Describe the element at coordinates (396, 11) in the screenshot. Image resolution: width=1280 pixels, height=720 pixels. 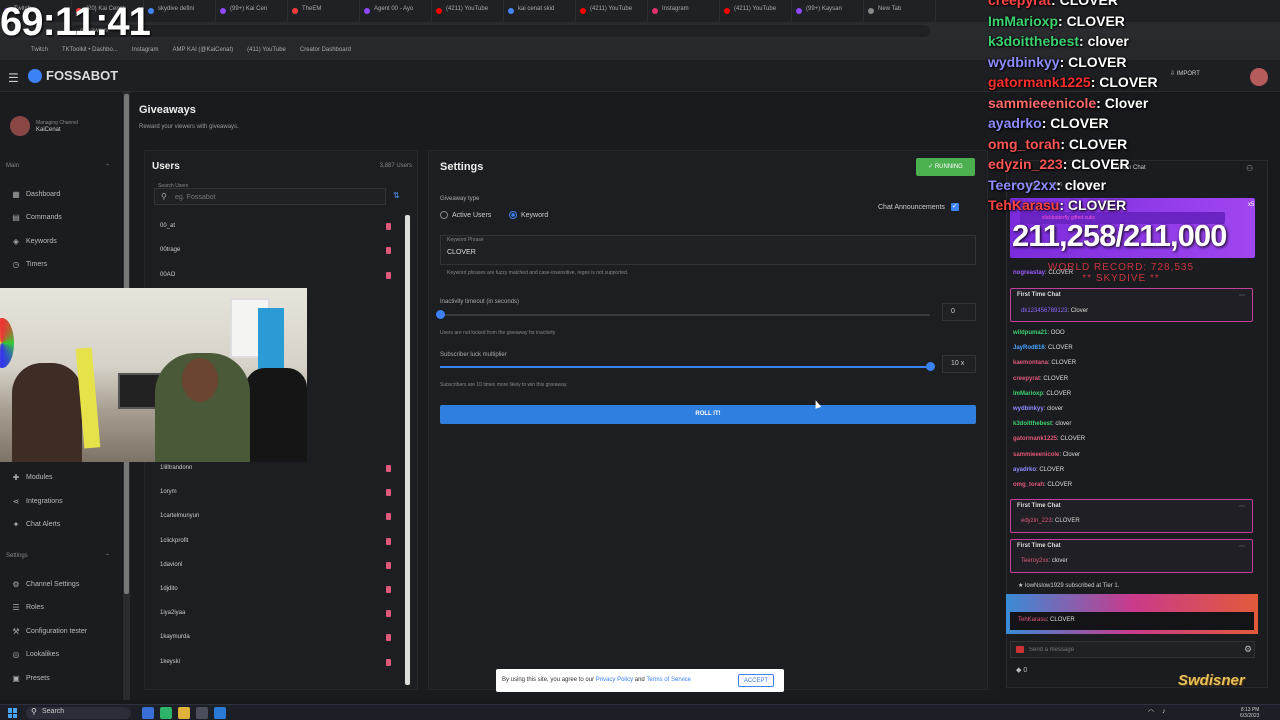
I see `browser-tab: Agent 00 - Ayo` at that location.